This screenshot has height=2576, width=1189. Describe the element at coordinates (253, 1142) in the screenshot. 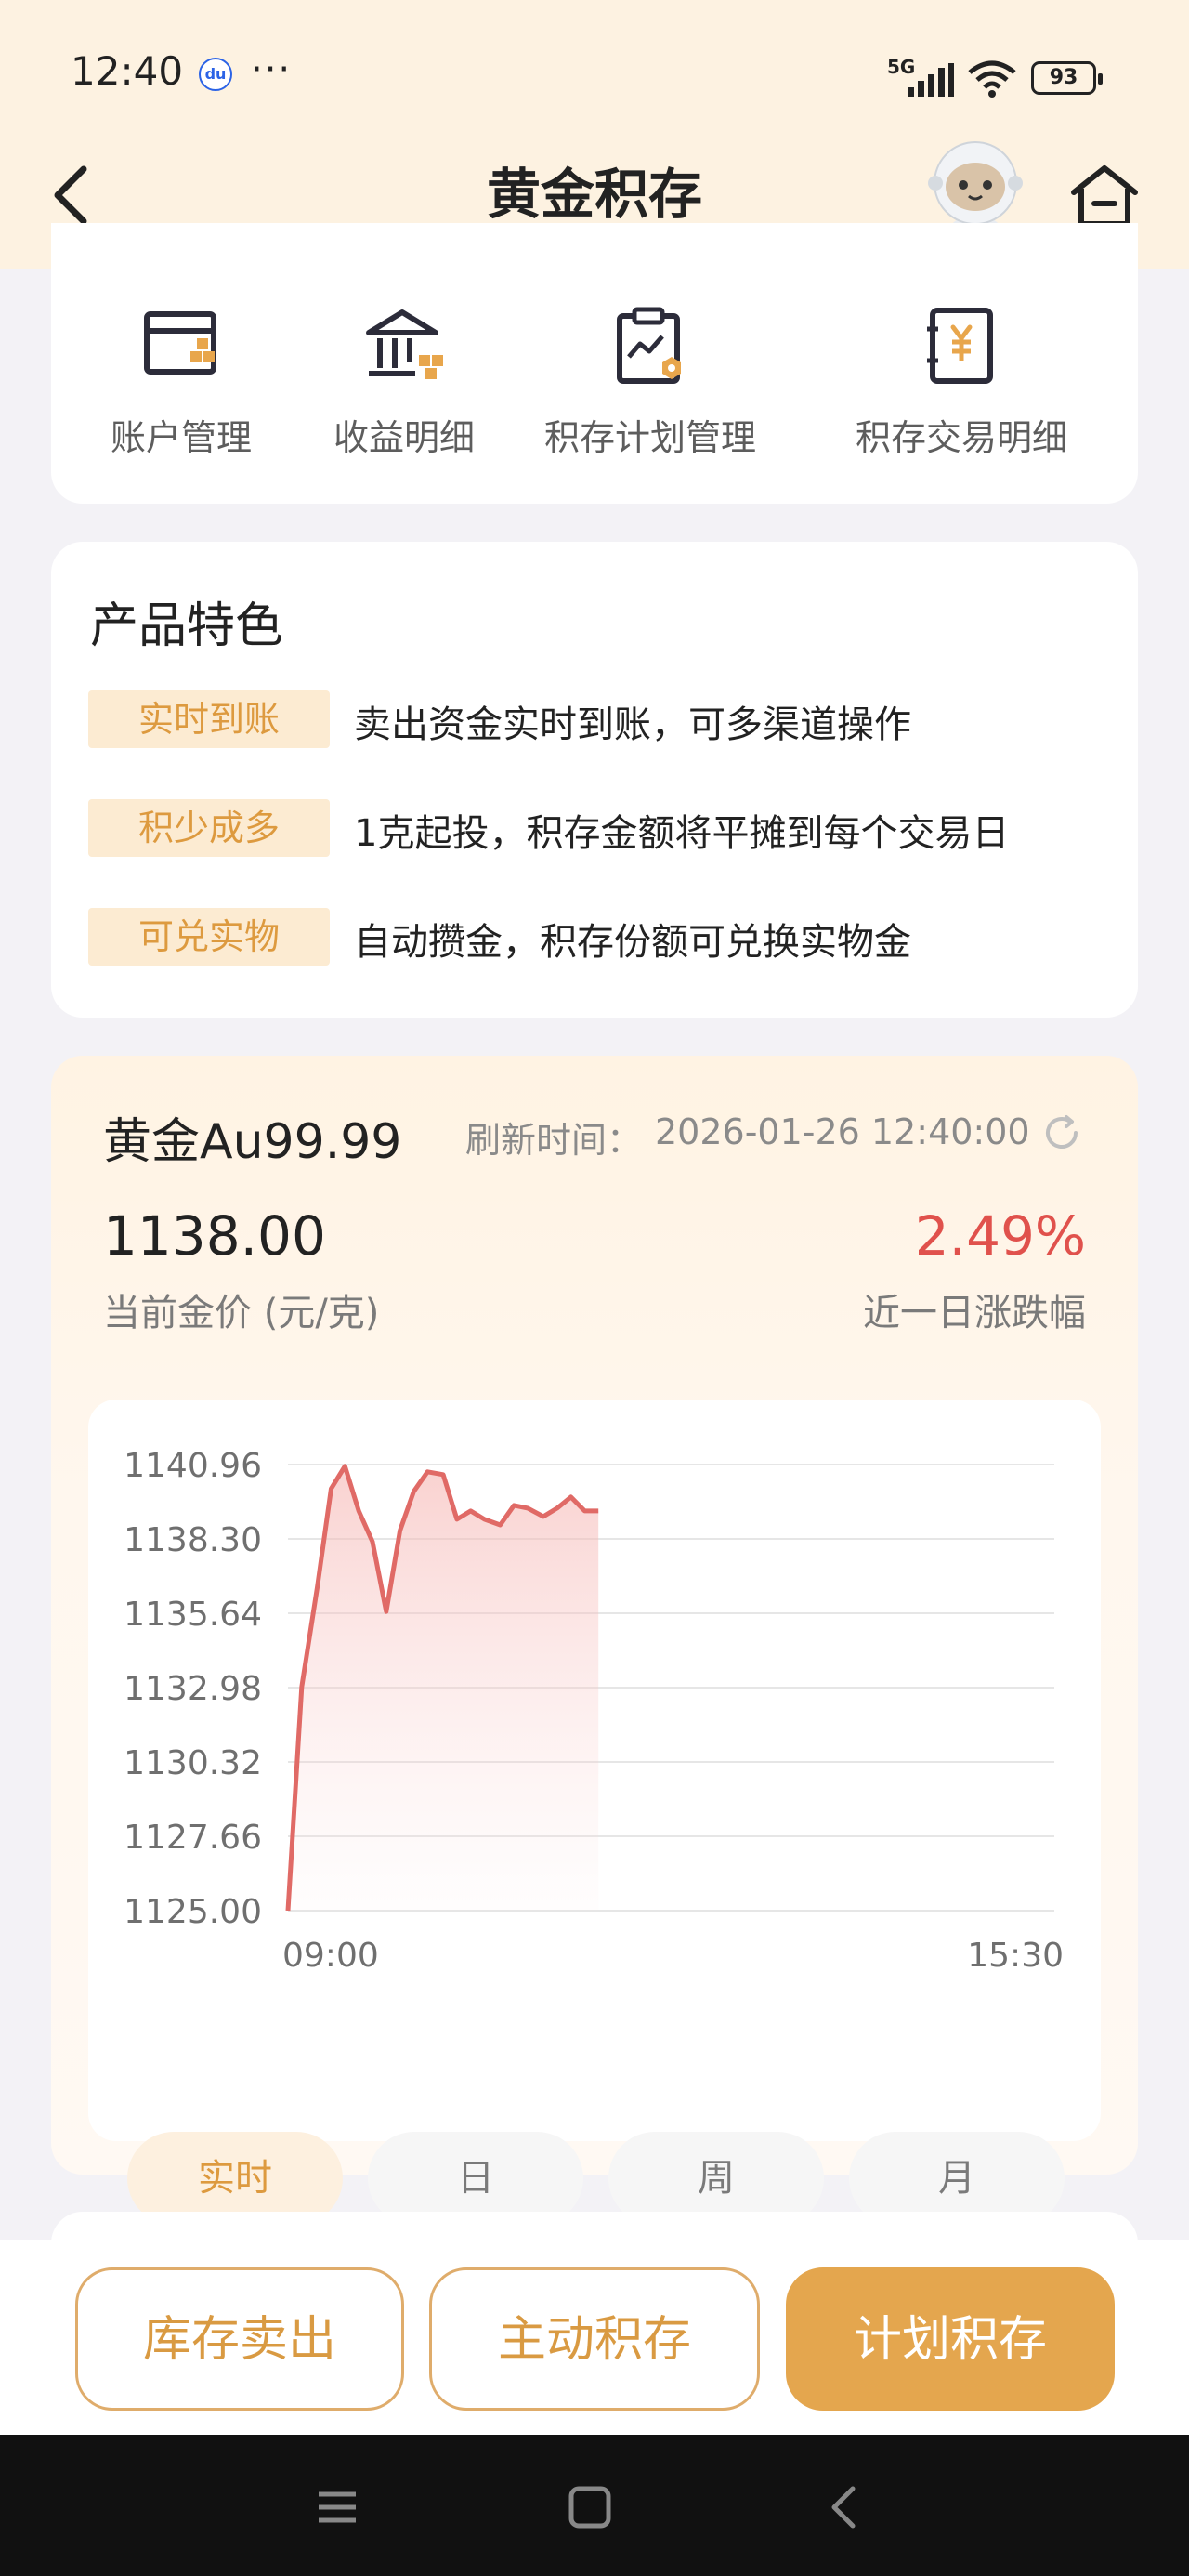

I see `product-name: 黄金Au99.99` at that location.